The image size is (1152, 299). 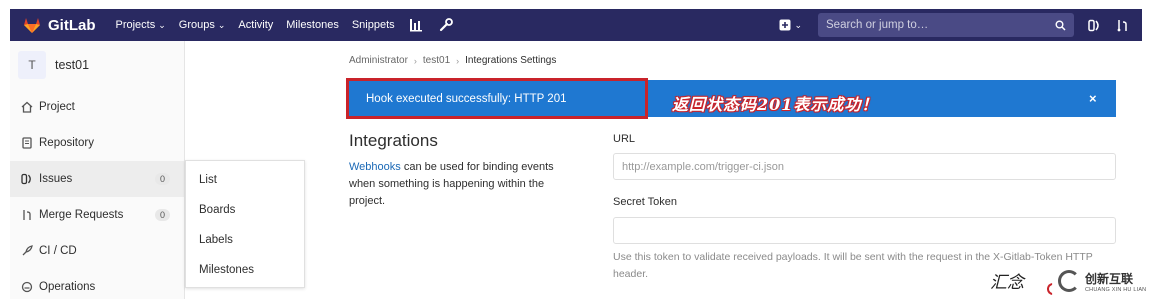 I want to click on watermark-brand-cn: 创新互联, so click(x=1109, y=278).